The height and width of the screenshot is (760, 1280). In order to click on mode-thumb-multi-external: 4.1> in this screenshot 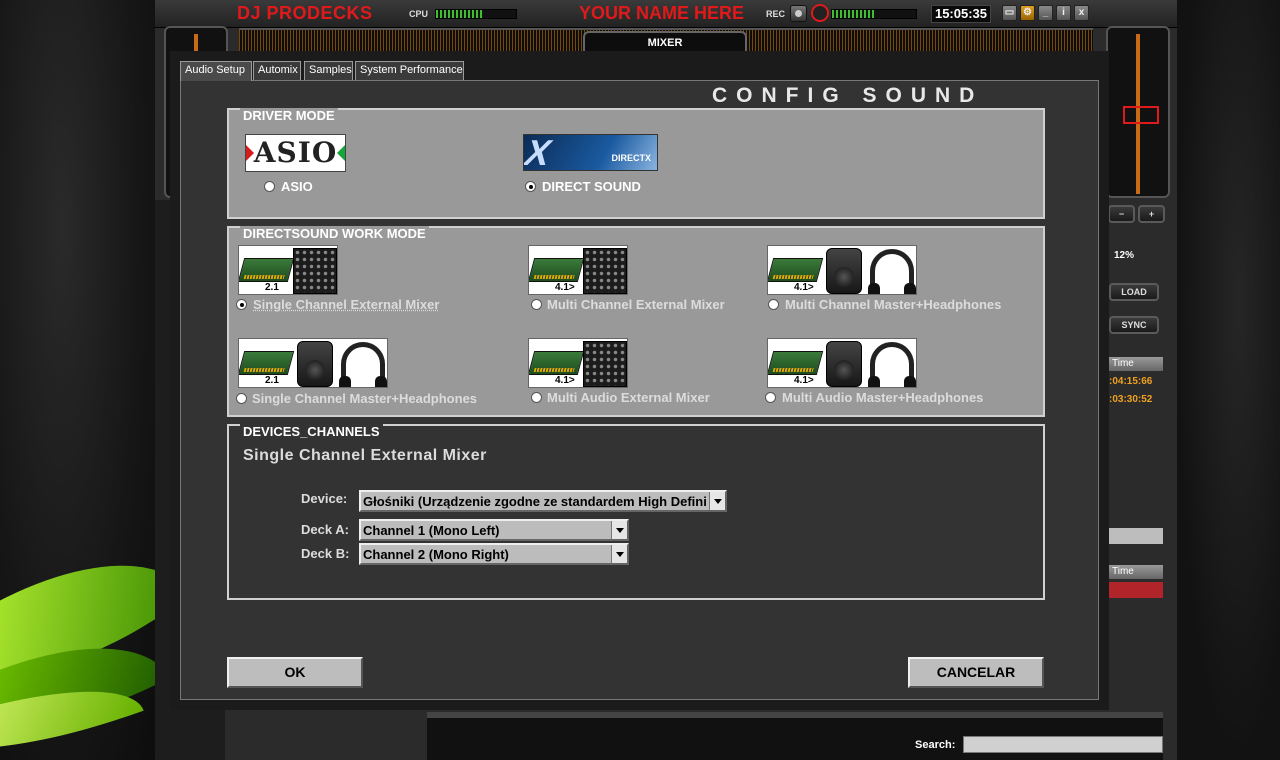, I will do `click(578, 270)`.